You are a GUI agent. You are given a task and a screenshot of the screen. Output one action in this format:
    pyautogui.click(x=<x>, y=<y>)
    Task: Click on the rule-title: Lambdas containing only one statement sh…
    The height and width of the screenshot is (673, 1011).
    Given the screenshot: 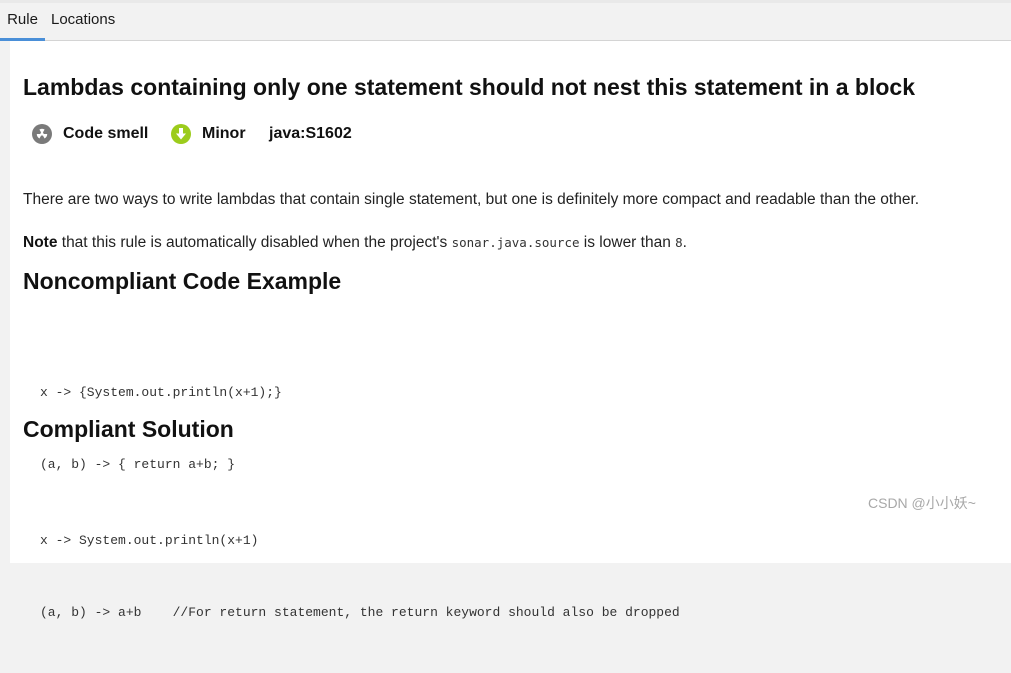 What is the action you would take?
    pyautogui.click(x=469, y=87)
    